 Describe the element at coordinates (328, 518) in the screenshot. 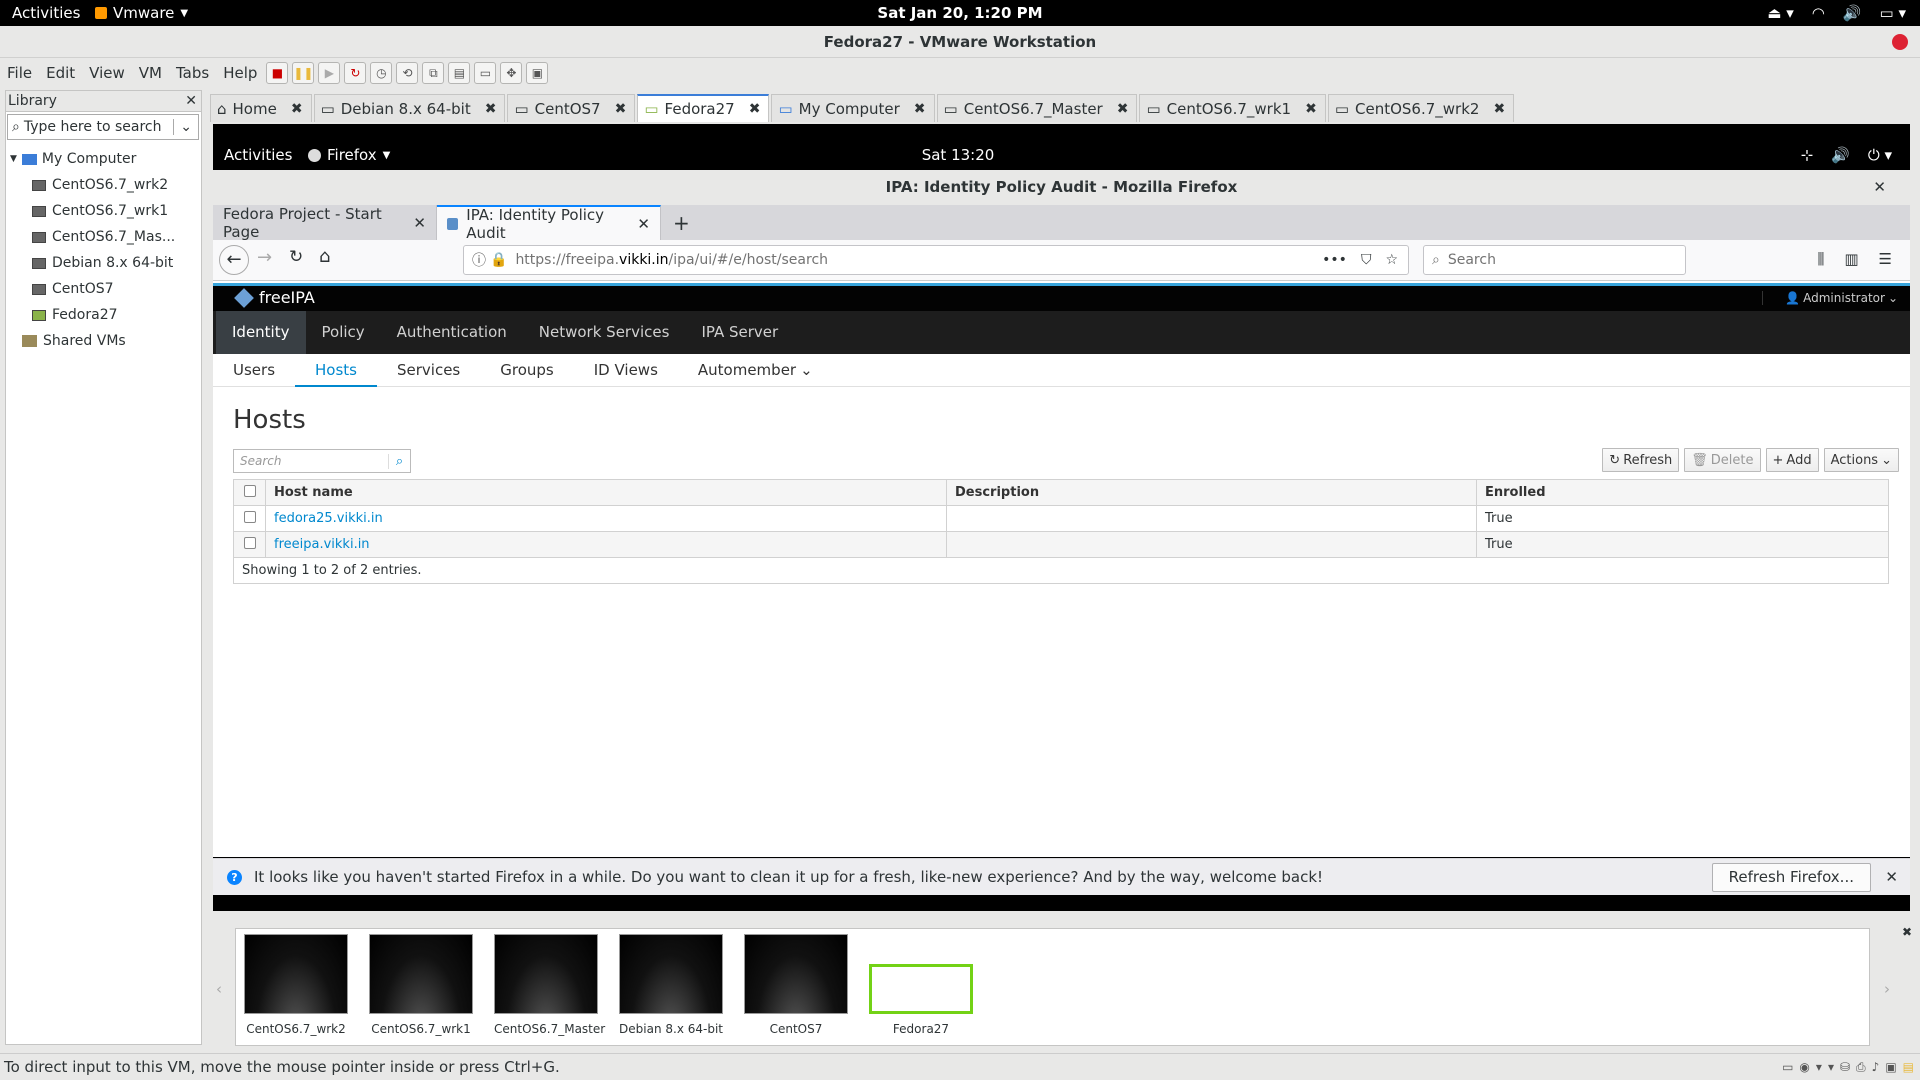

I see `host-link: fedora25.vikki.in` at that location.